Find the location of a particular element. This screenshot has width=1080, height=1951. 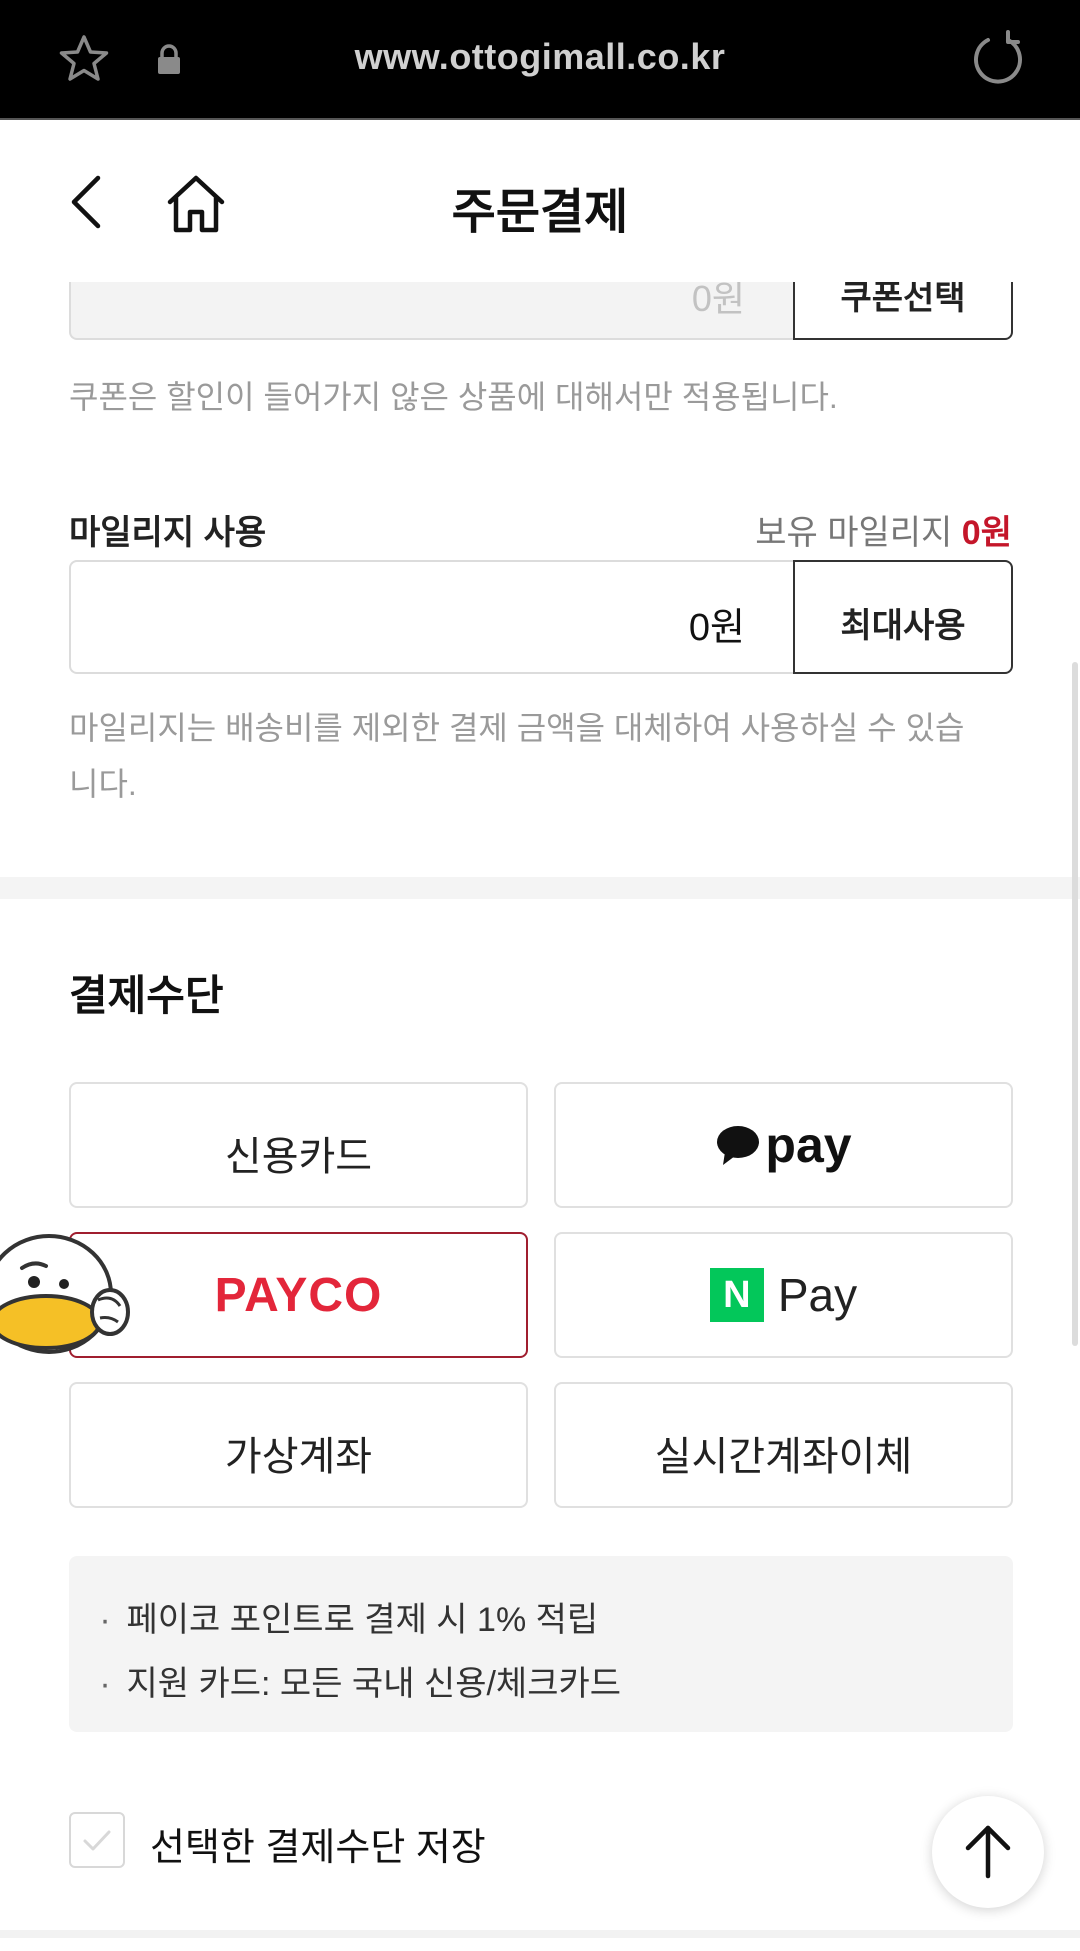

page-header: 주문결제 is located at coordinates (540, 202).